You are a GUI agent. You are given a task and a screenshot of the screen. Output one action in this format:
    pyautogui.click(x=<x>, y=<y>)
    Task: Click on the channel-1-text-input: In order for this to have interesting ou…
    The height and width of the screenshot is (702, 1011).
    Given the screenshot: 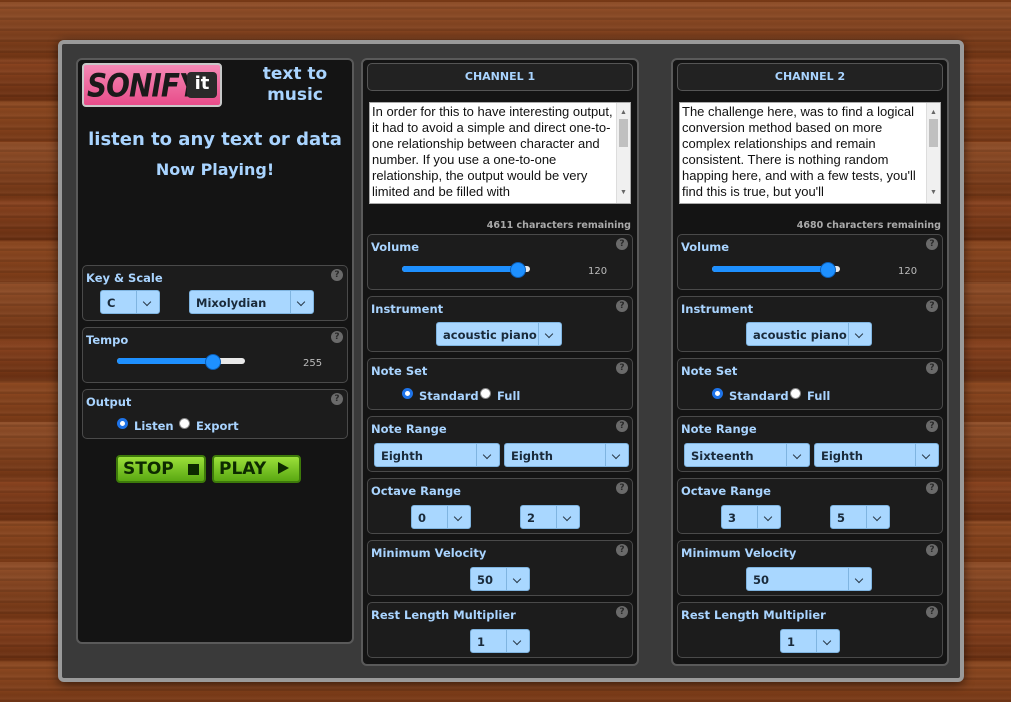 What is the action you would take?
    pyautogui.click(x=500, y=153)
    